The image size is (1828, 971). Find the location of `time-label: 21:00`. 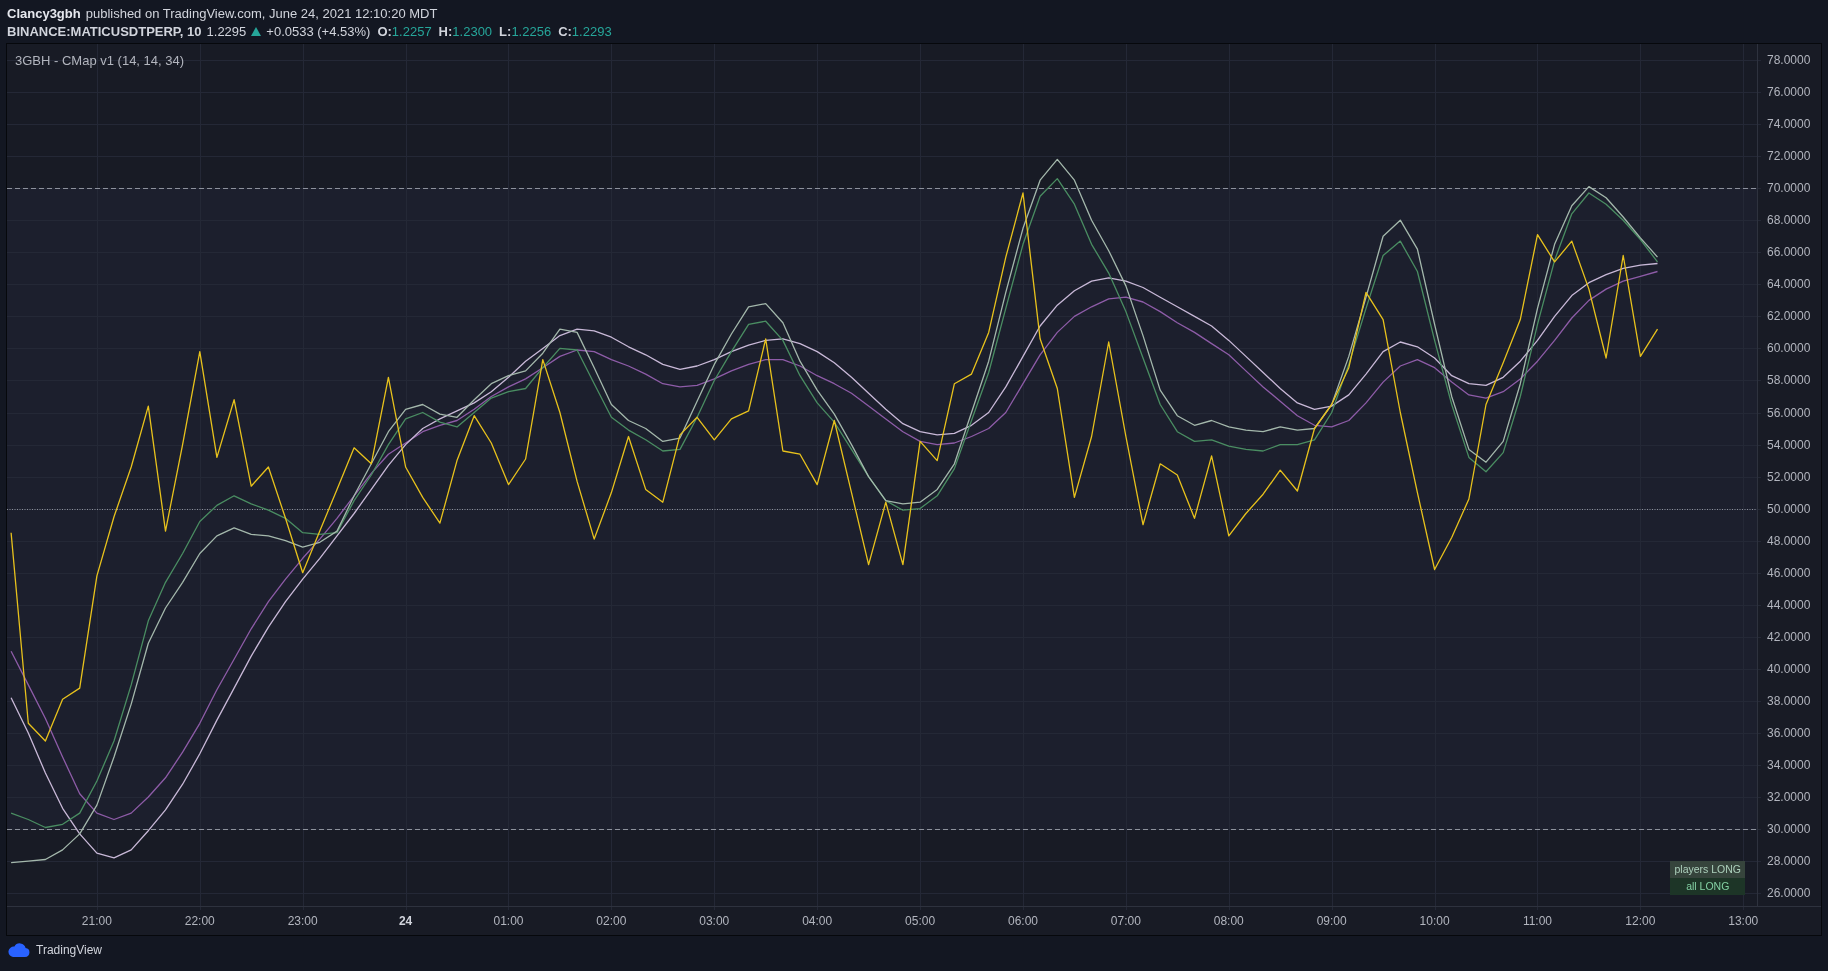

time-label: 21:00 is located at coordinates (96, 921).